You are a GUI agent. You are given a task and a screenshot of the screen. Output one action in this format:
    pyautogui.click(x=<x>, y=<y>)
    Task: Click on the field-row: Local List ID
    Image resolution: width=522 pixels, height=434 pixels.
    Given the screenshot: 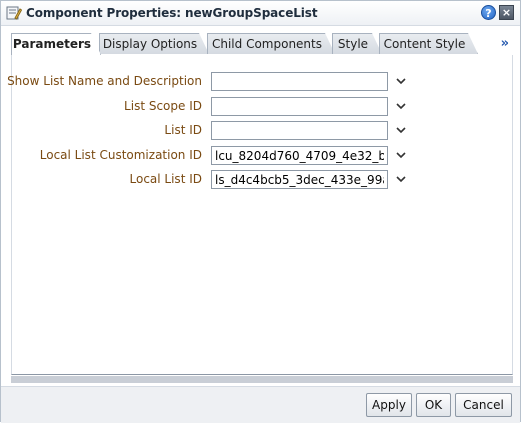 What is the action you would take?
    pyautogui.click(x=263, y=180)
    